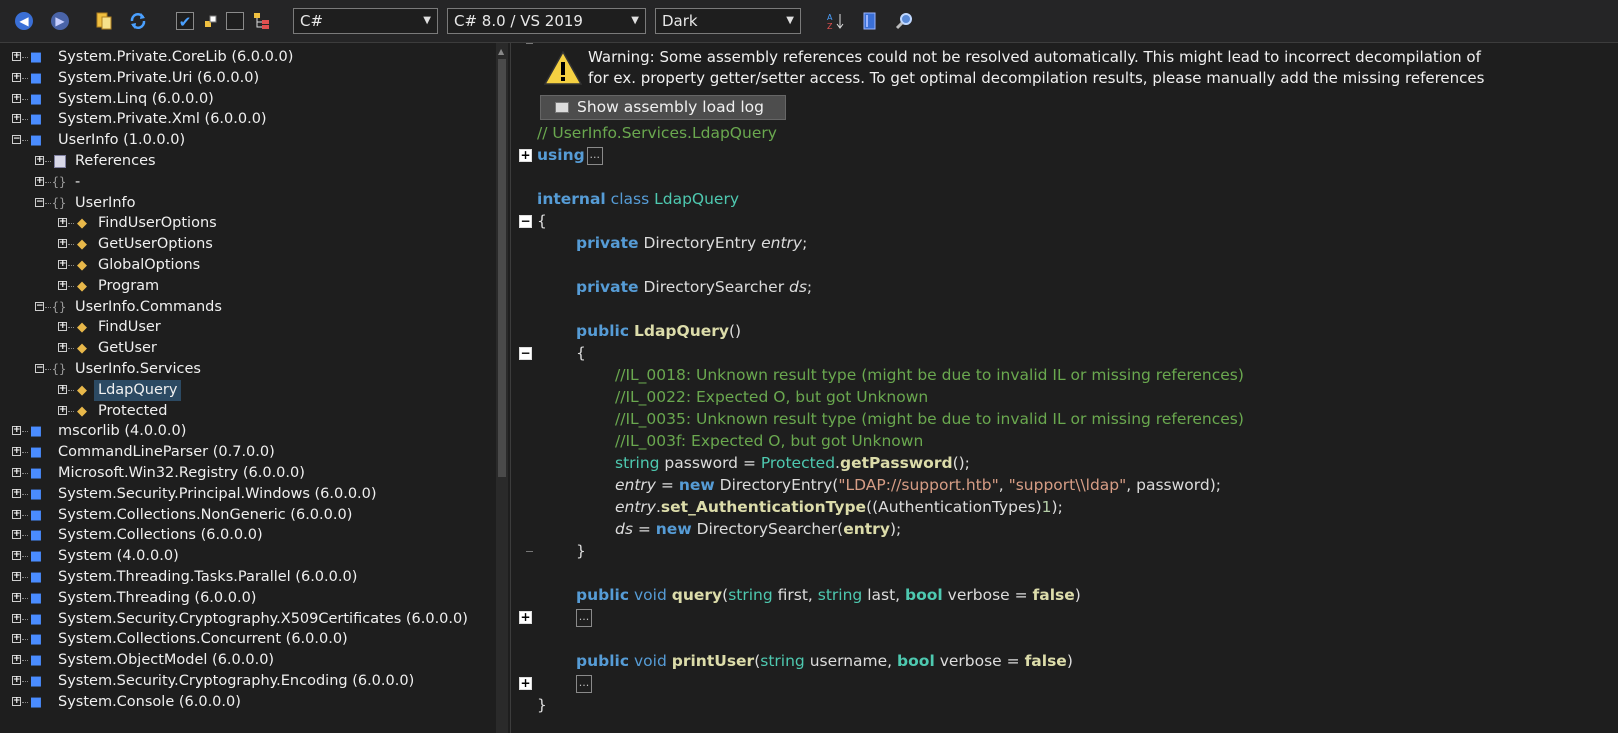 Image resolution: width=1618 pixels, height=733 pixels. I want to click on tree-item: + ◆ Protected, so click(247, 411).